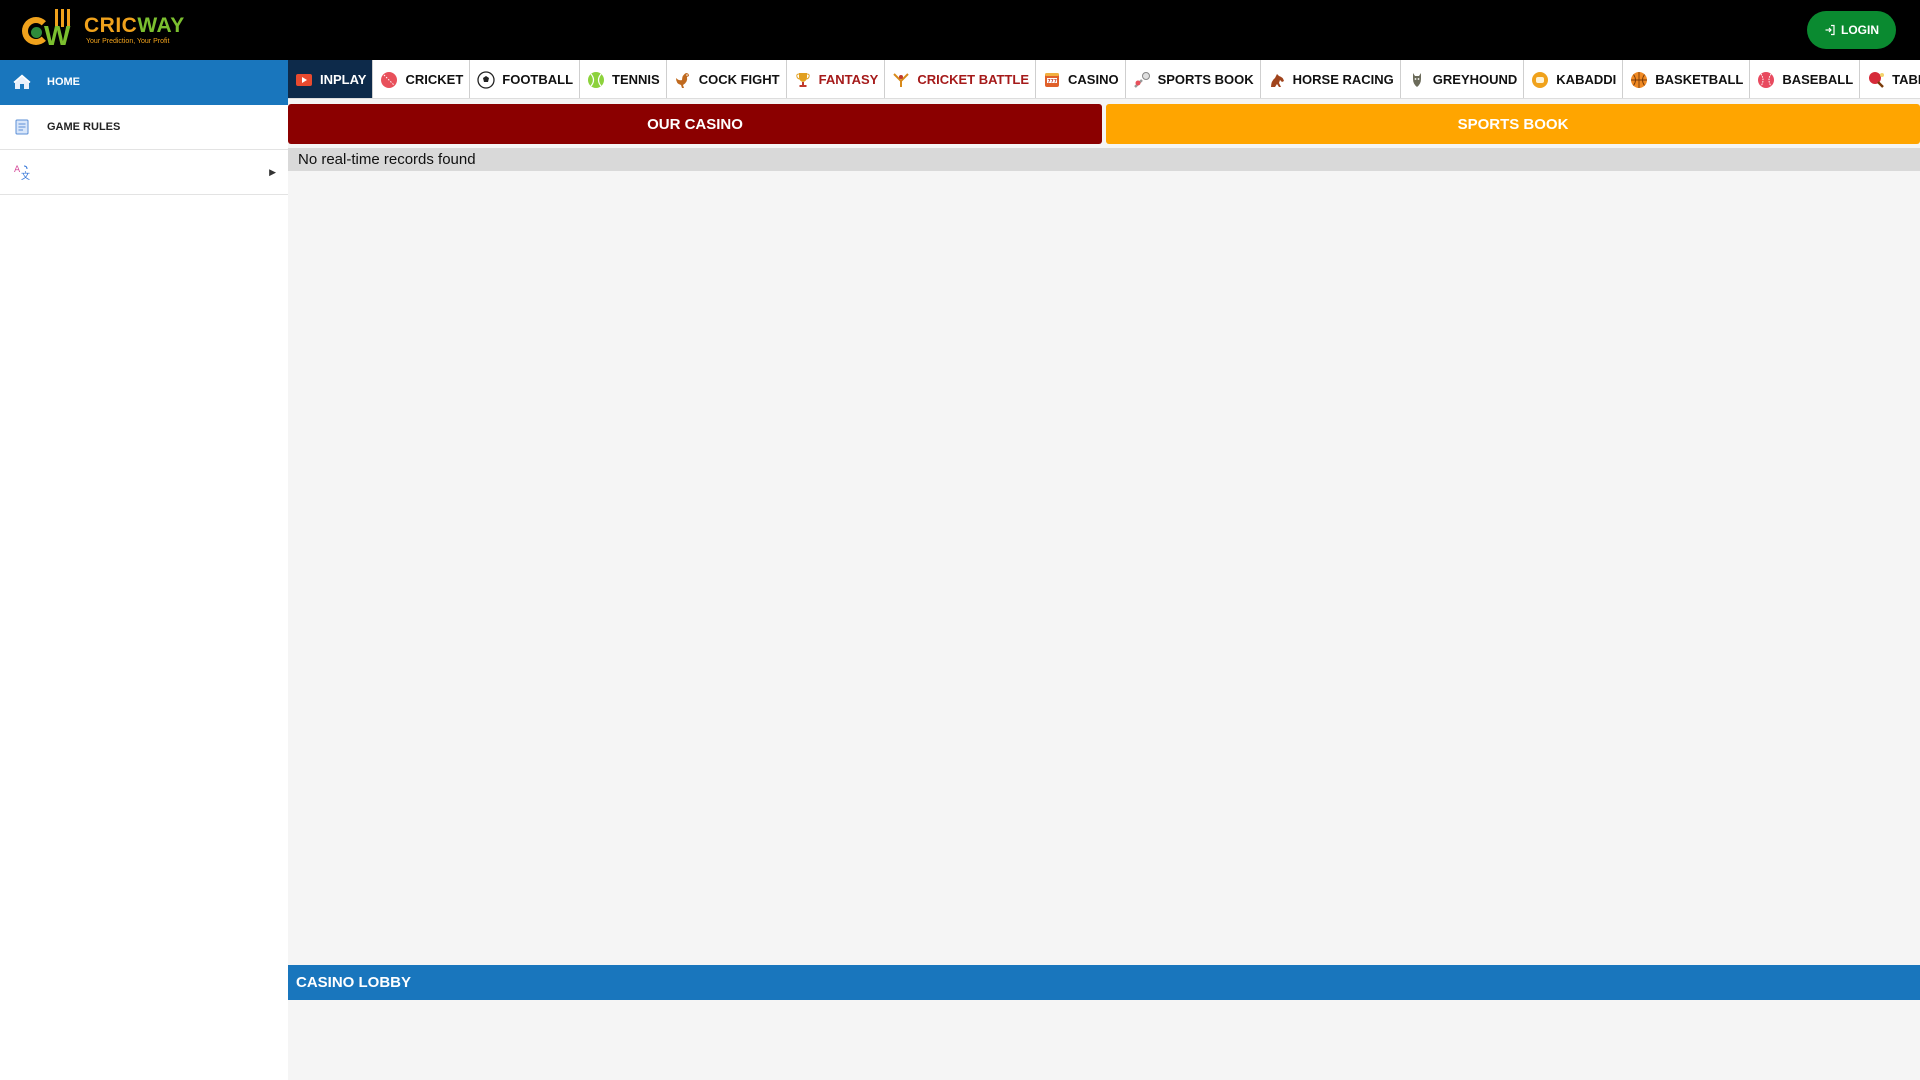  I want to click on sports-book-button: SPORTS BOOK, so click(1513, 124).